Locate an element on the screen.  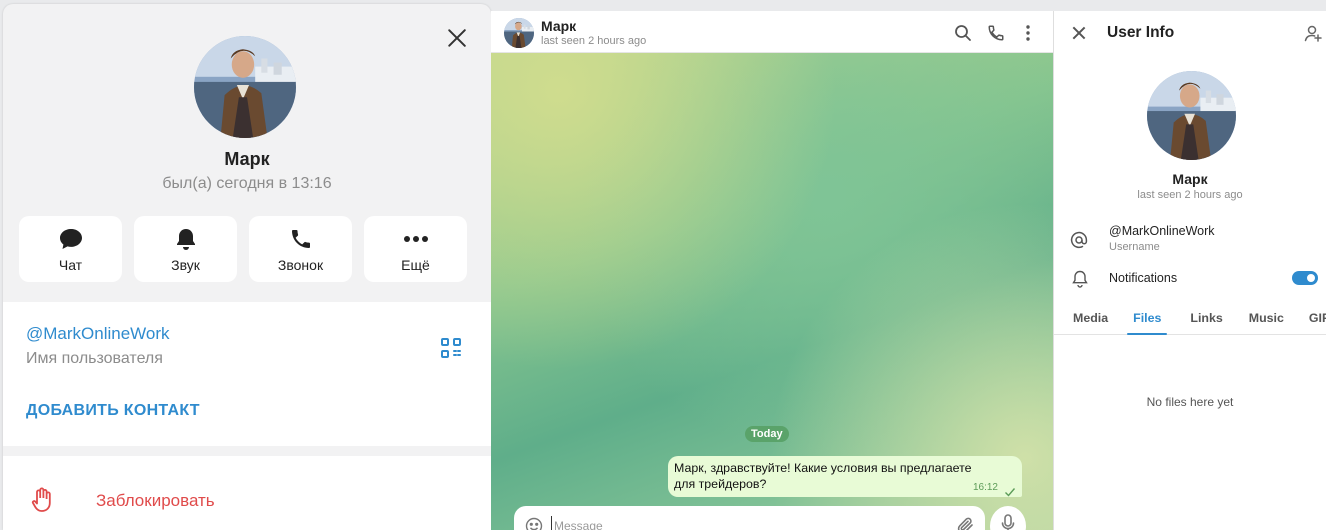
more-button: Ещё is located at coordinates (415, 249).